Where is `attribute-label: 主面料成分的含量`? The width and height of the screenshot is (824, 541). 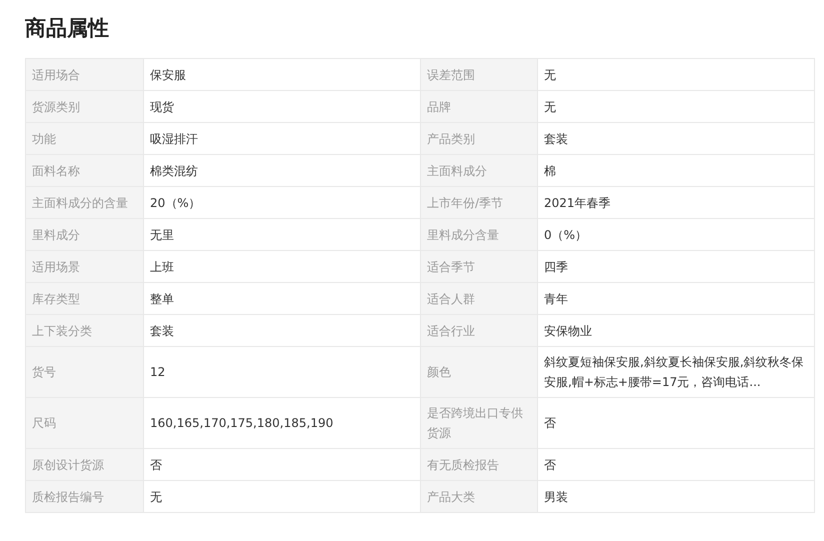
attribute-label: 主面料成分的含量 is located at coordinates (85, 202).